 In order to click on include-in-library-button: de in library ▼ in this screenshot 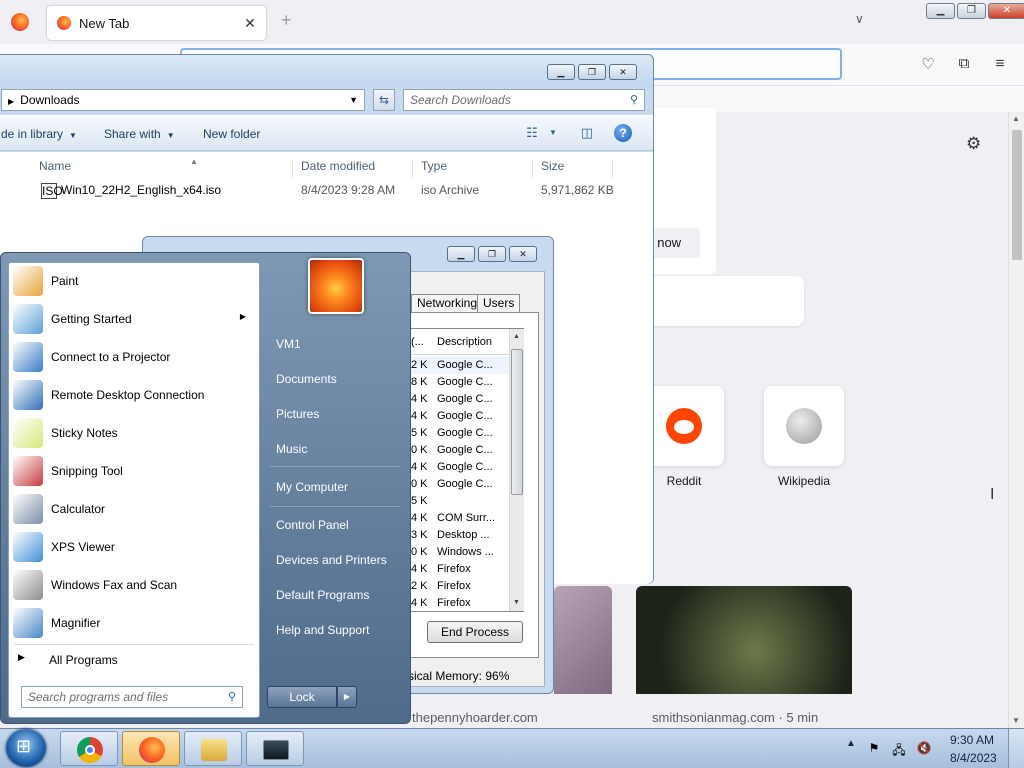, I will do `click(39, 134)`.